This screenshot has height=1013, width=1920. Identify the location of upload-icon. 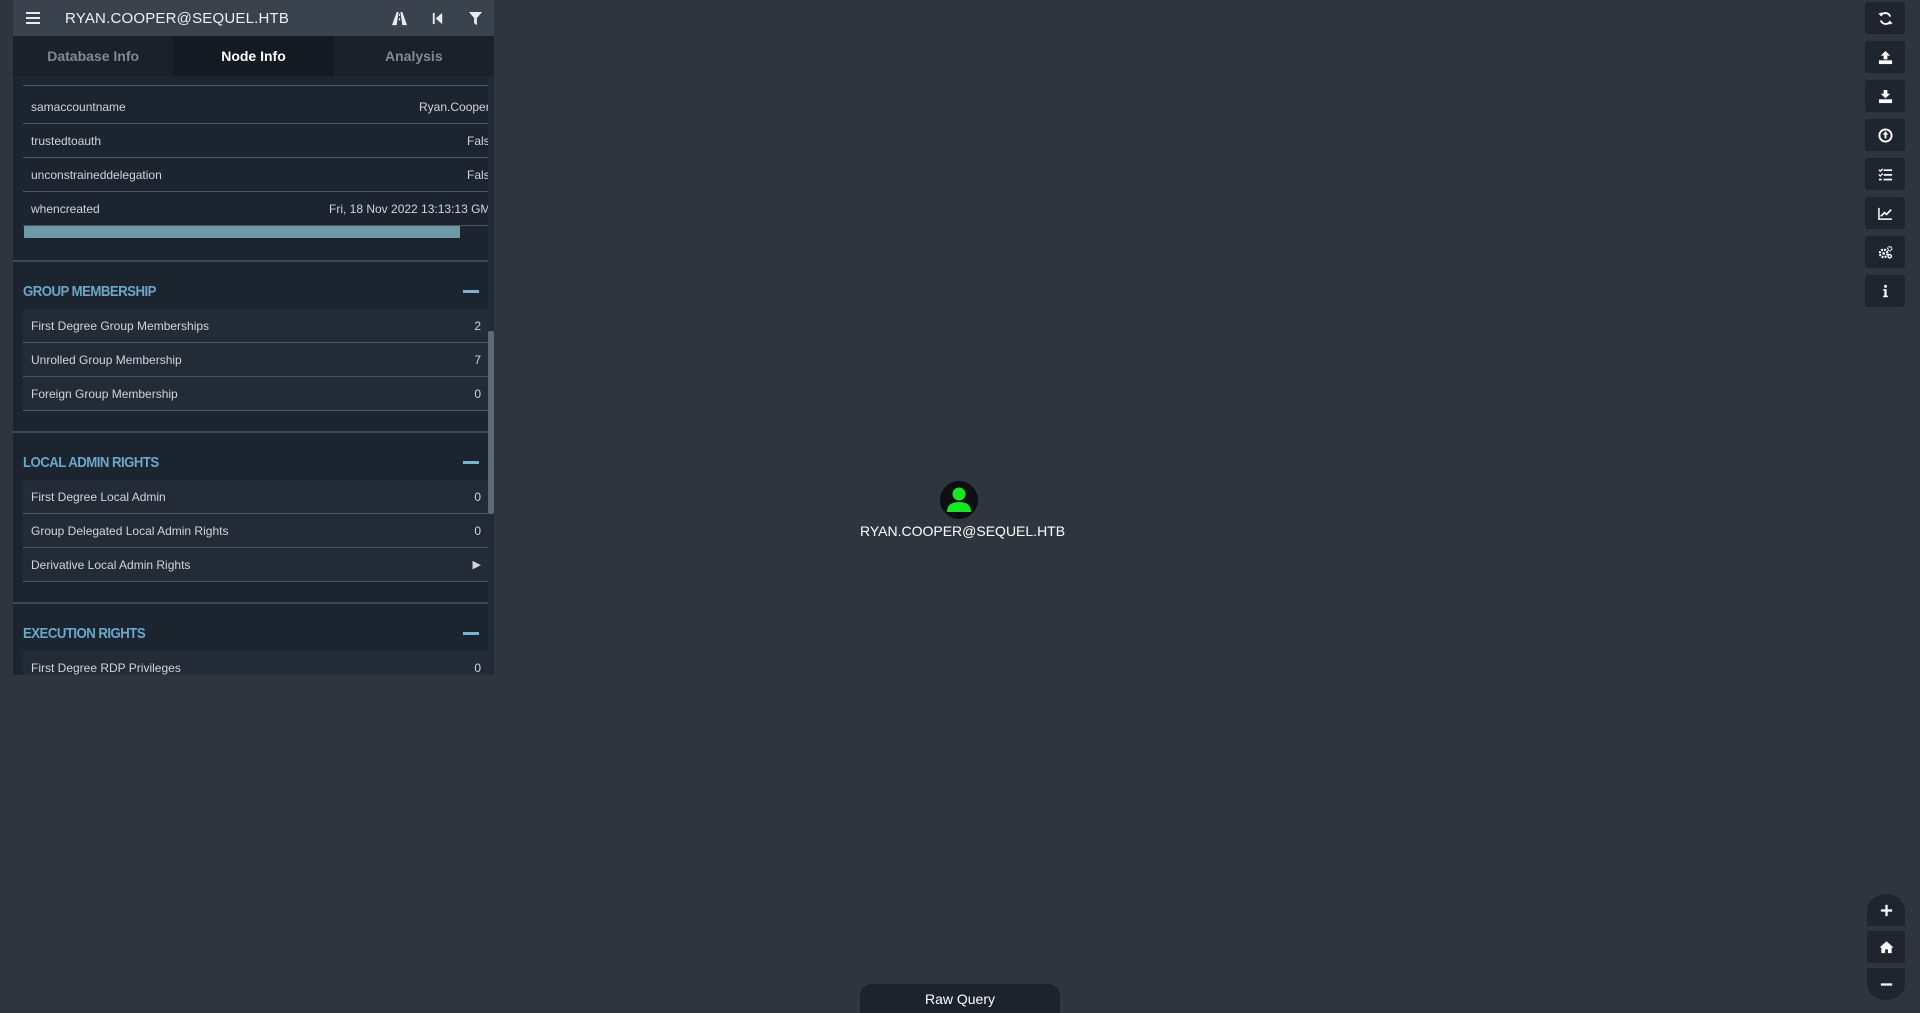
(1885, 57).